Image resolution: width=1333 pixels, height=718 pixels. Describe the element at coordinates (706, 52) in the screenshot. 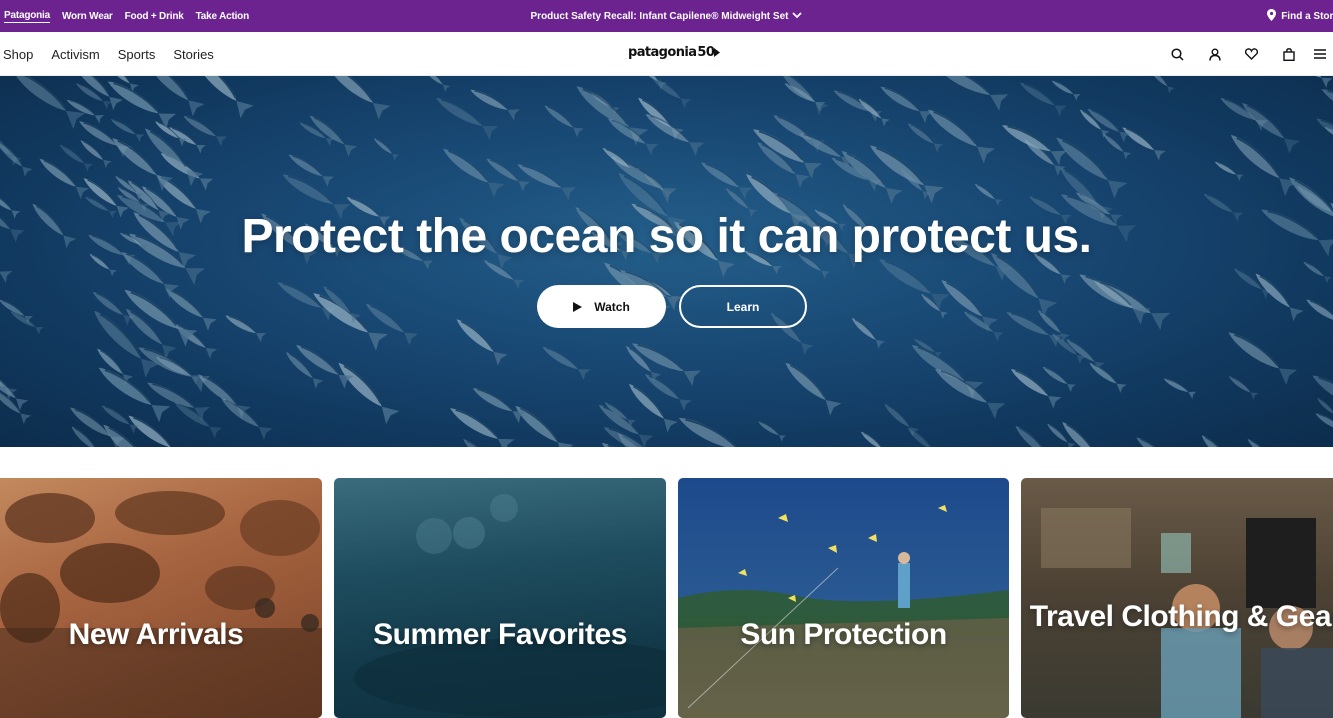

I see `logo-badge: 50` at that location.